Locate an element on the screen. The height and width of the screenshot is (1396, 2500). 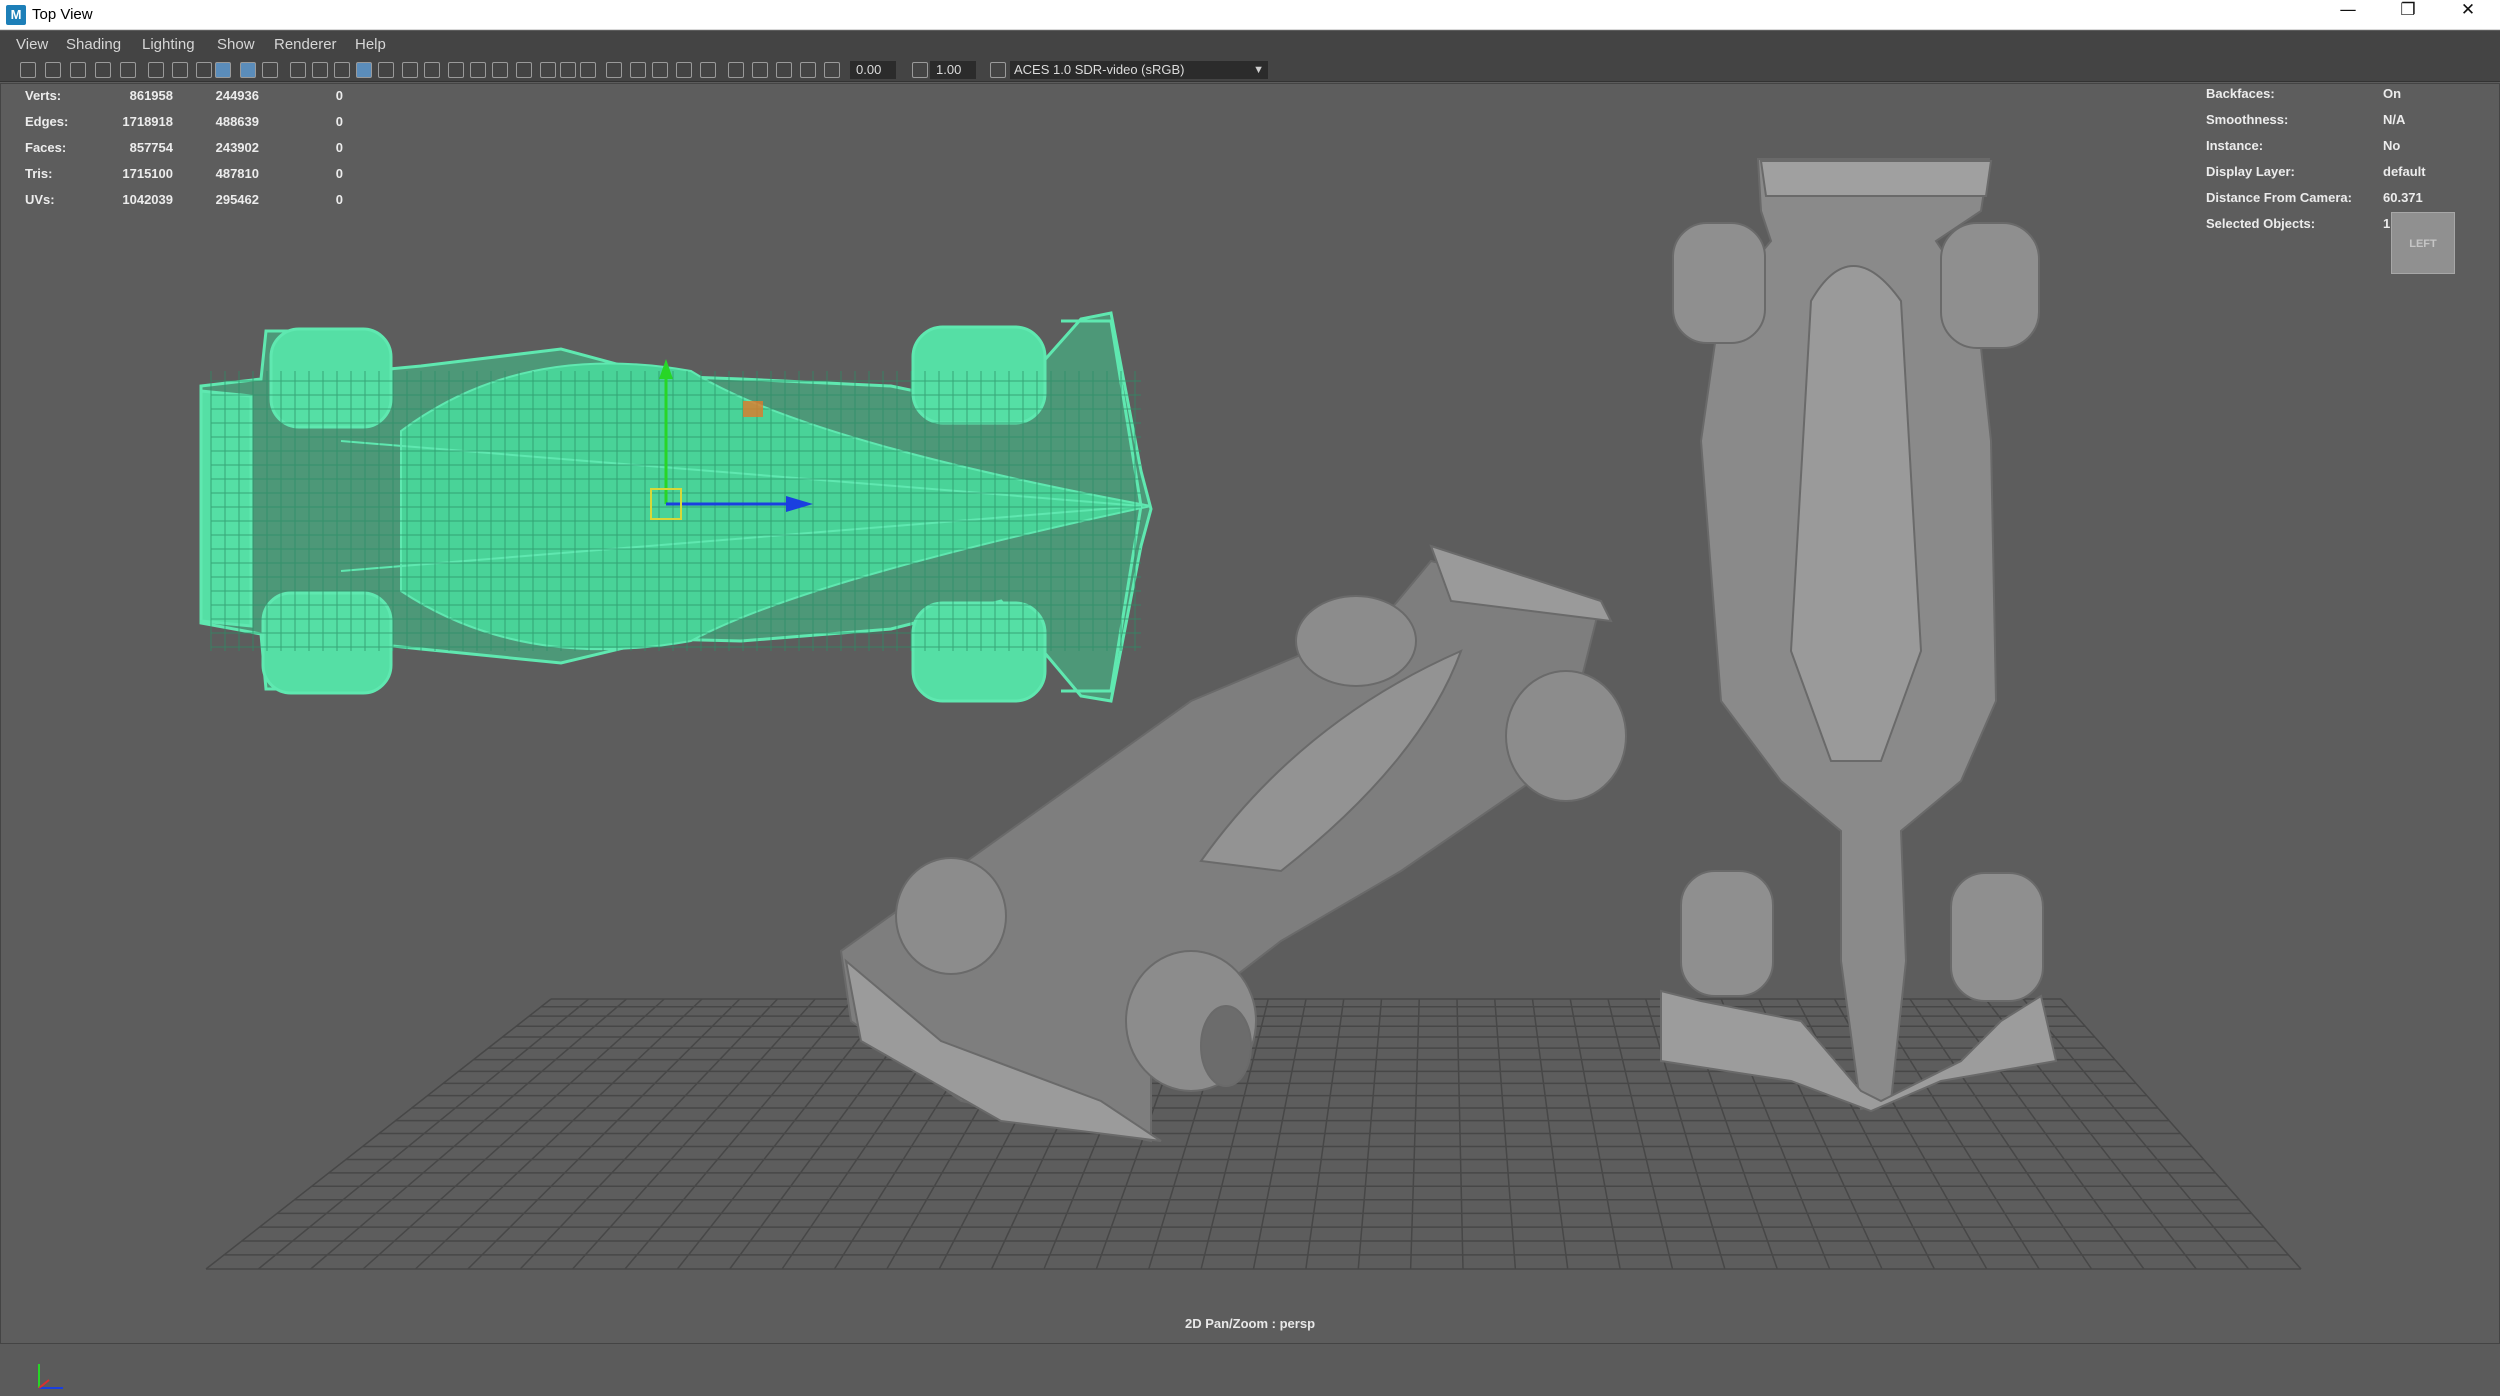
chevron-down-icon: ▼ is located at coordinates (1258, 70).